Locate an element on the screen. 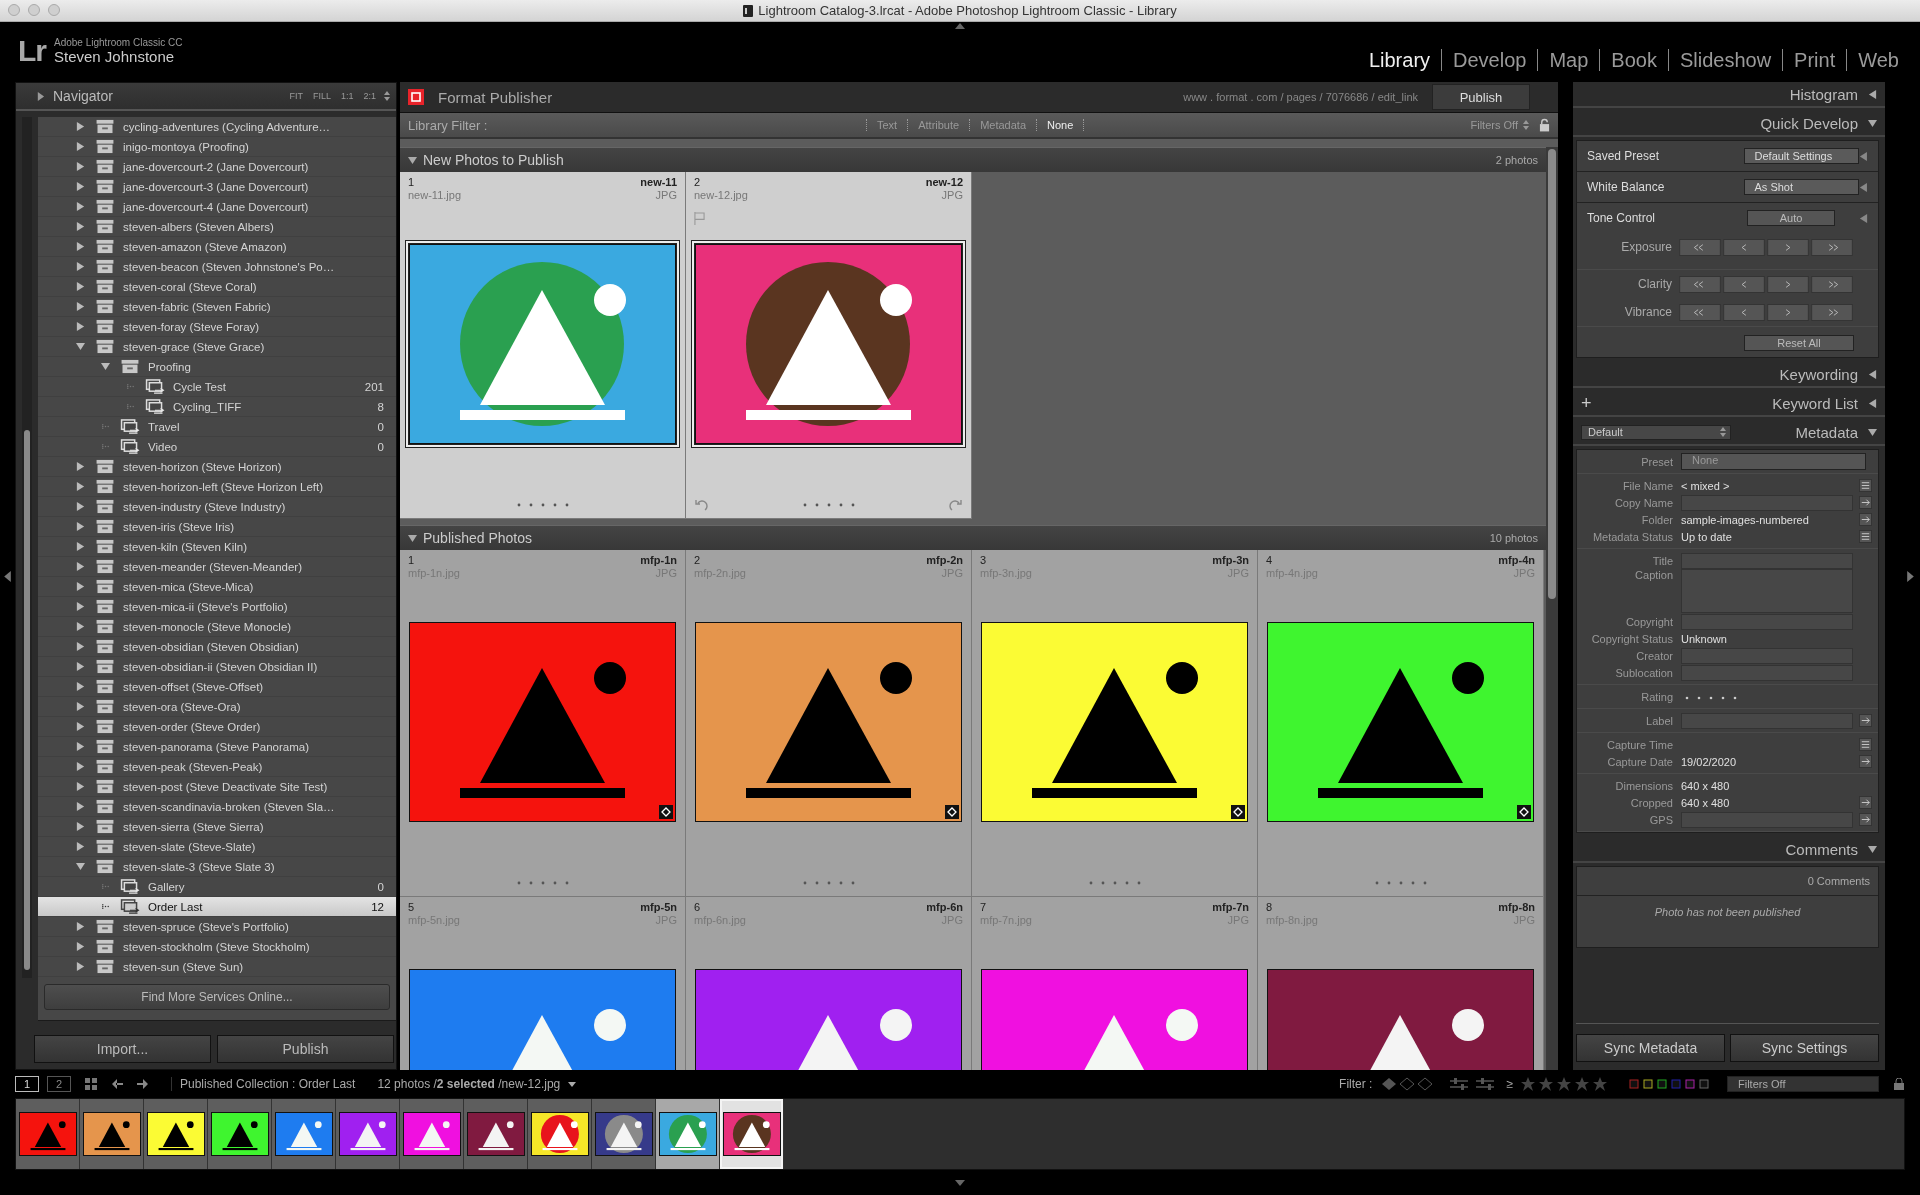 The width and height of the screenshot is (1920, 1195). panel-header: Comments is located at coordinates (1729, 850).